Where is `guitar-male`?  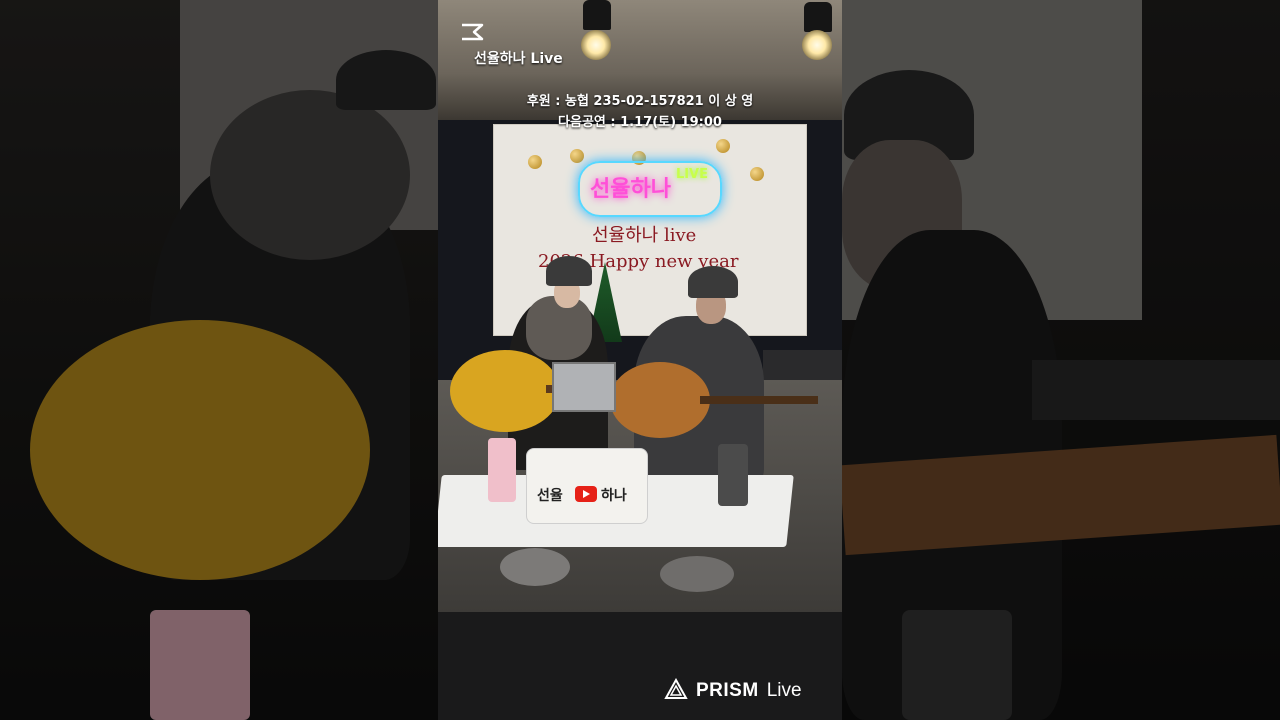
guitar-male is located at coordinates (660, 400).